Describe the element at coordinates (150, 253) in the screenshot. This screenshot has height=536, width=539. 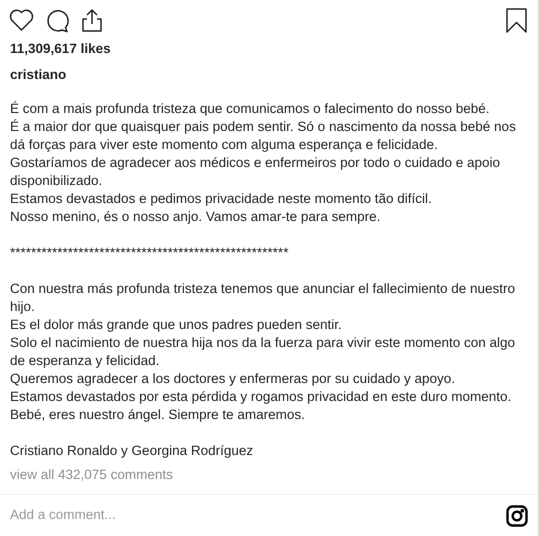
I see `caption-text: *****************************************************` at that location.